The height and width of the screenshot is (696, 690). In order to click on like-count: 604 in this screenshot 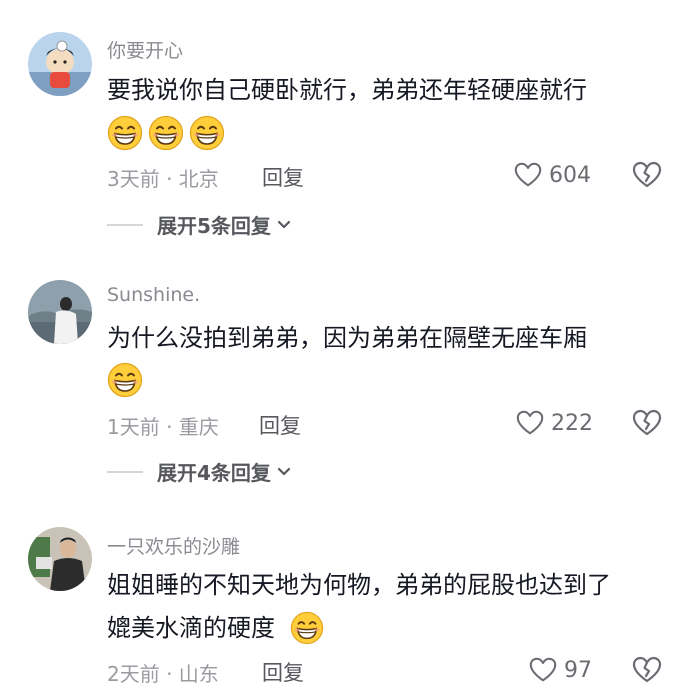, I will do `click(570, 175)`.